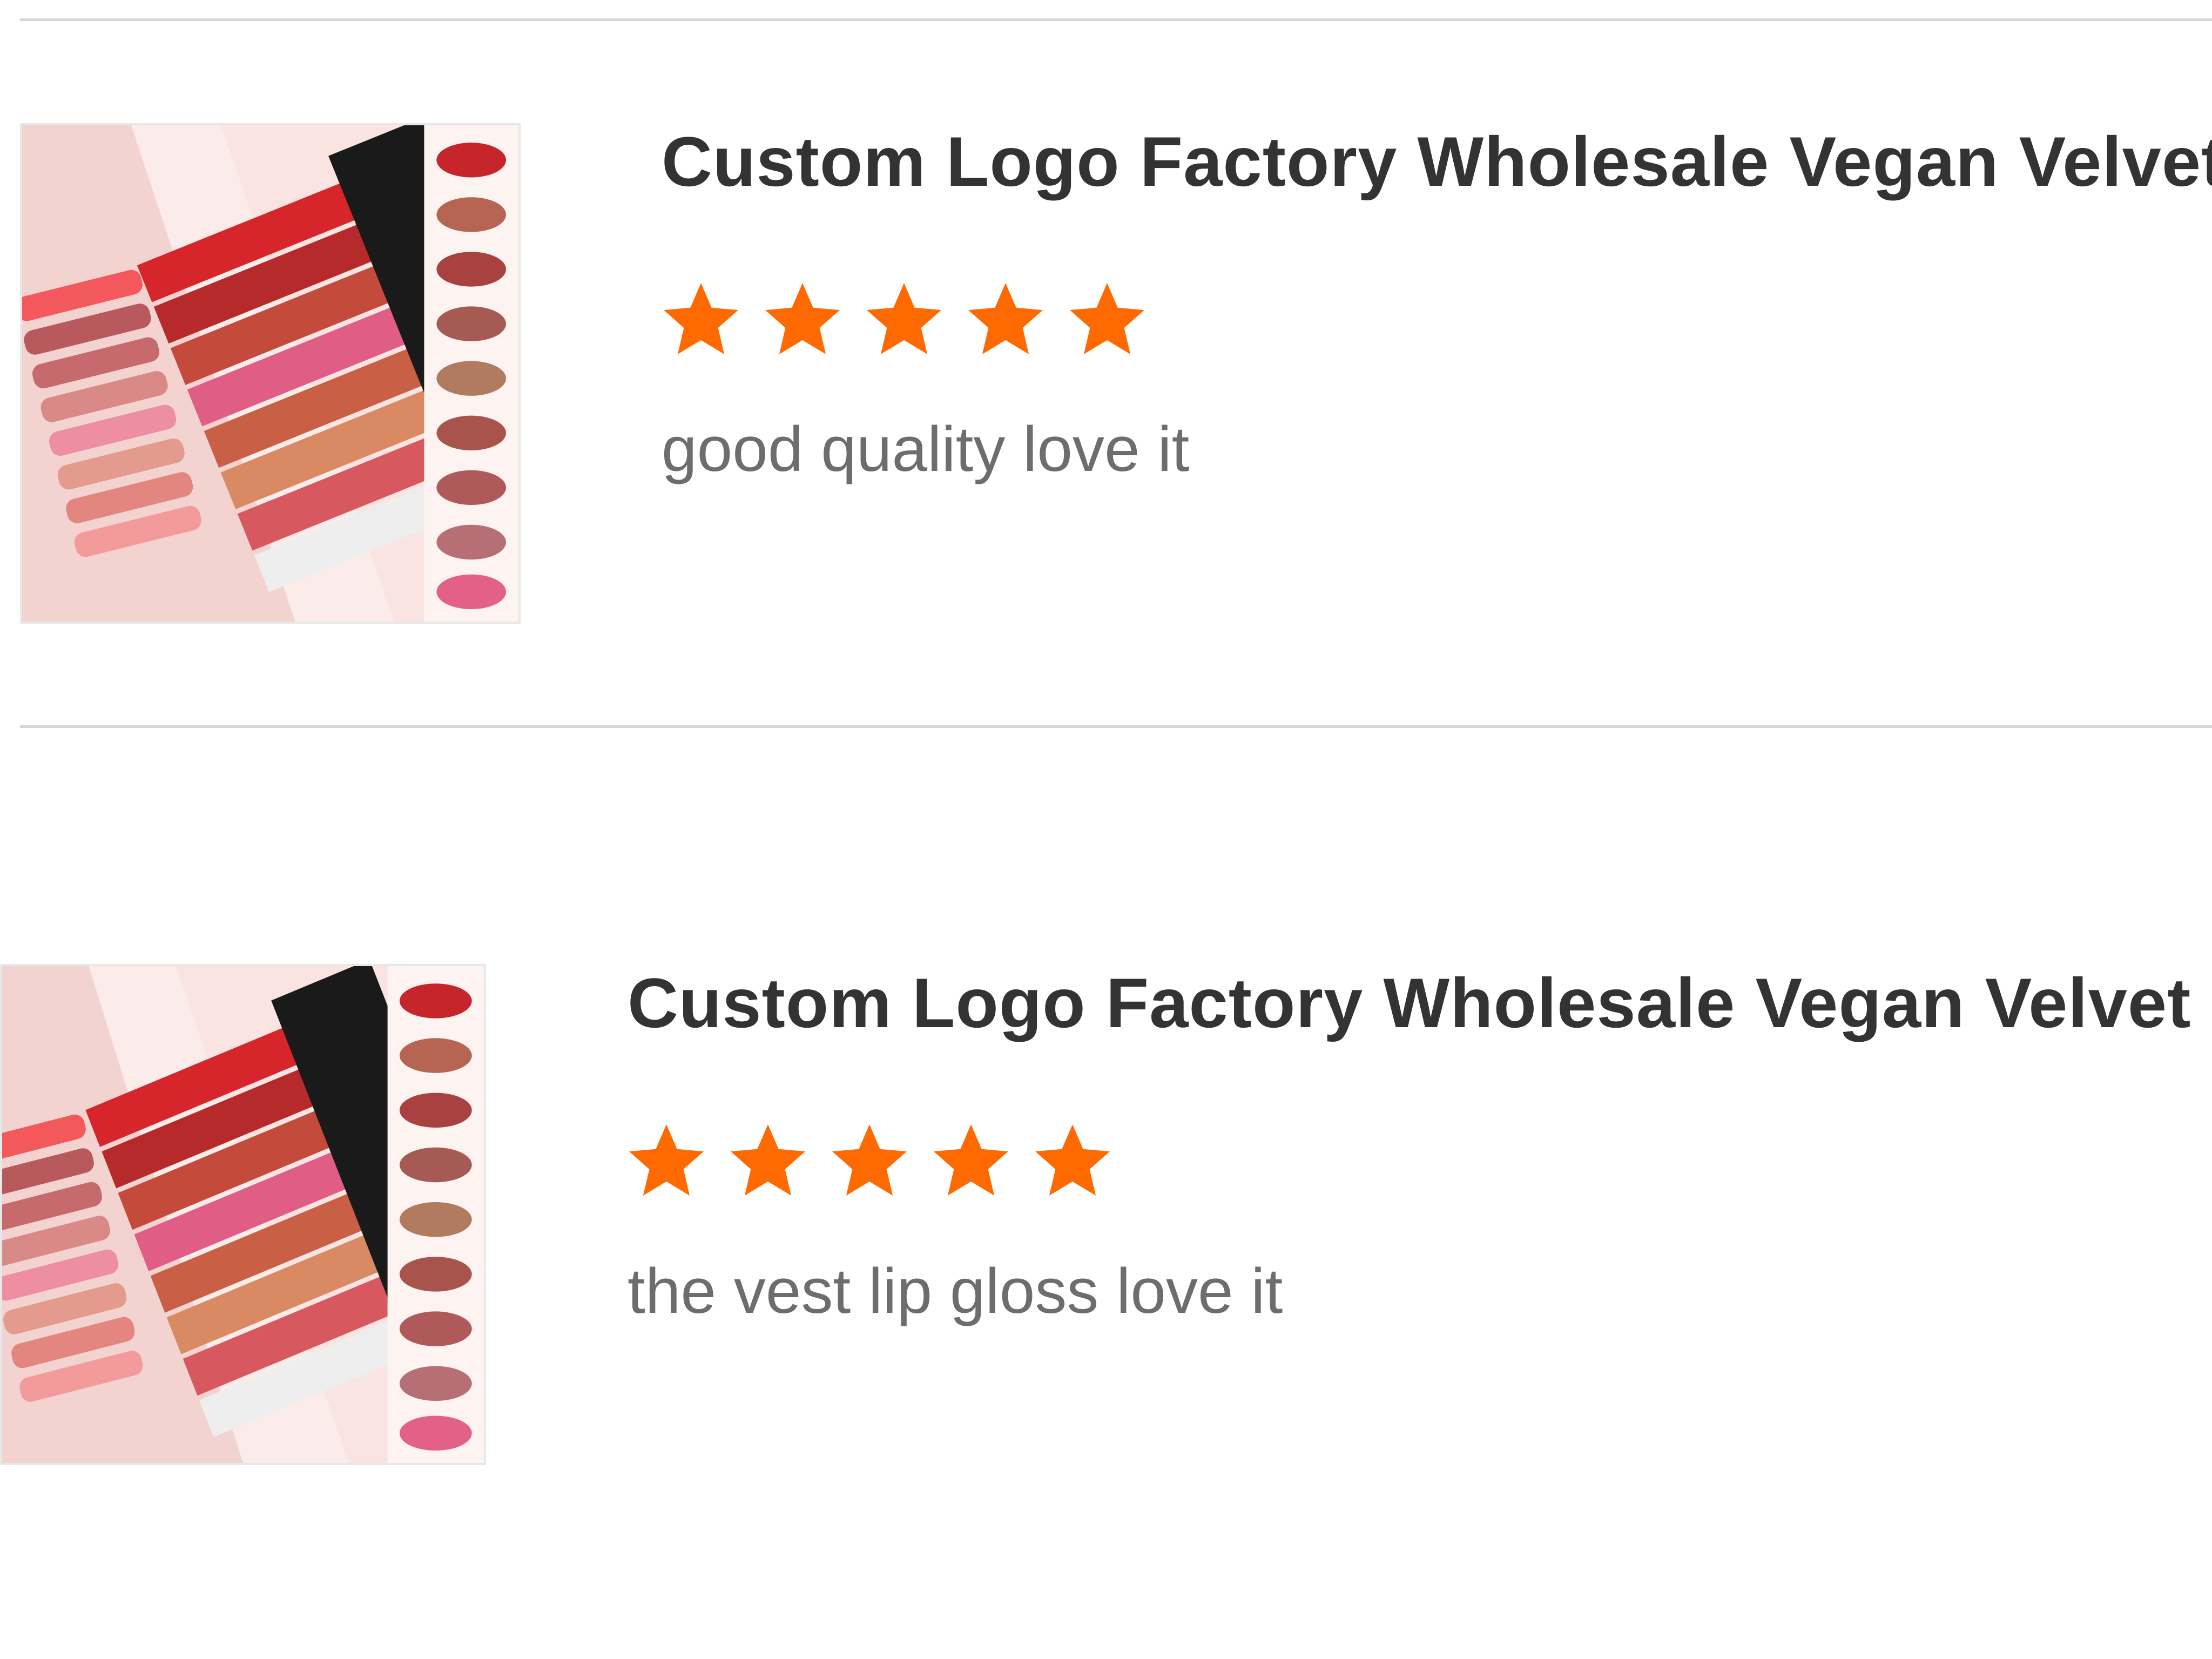  What do you see at coordinates (955, 1291) in the screenshot?
I see `review-comment: the vest lip gloss love it` at bounding box center [955, 1291].